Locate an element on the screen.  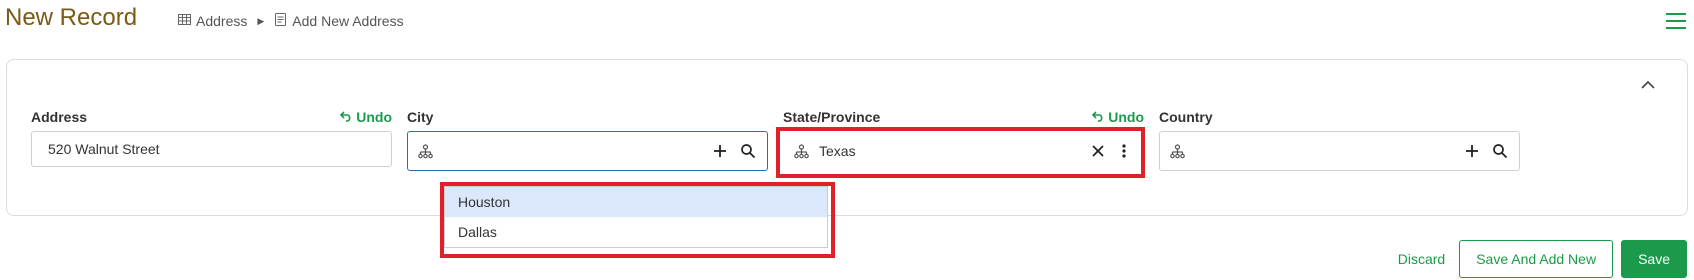
address-undo-button: Undo is located at coordinates (366, 117).